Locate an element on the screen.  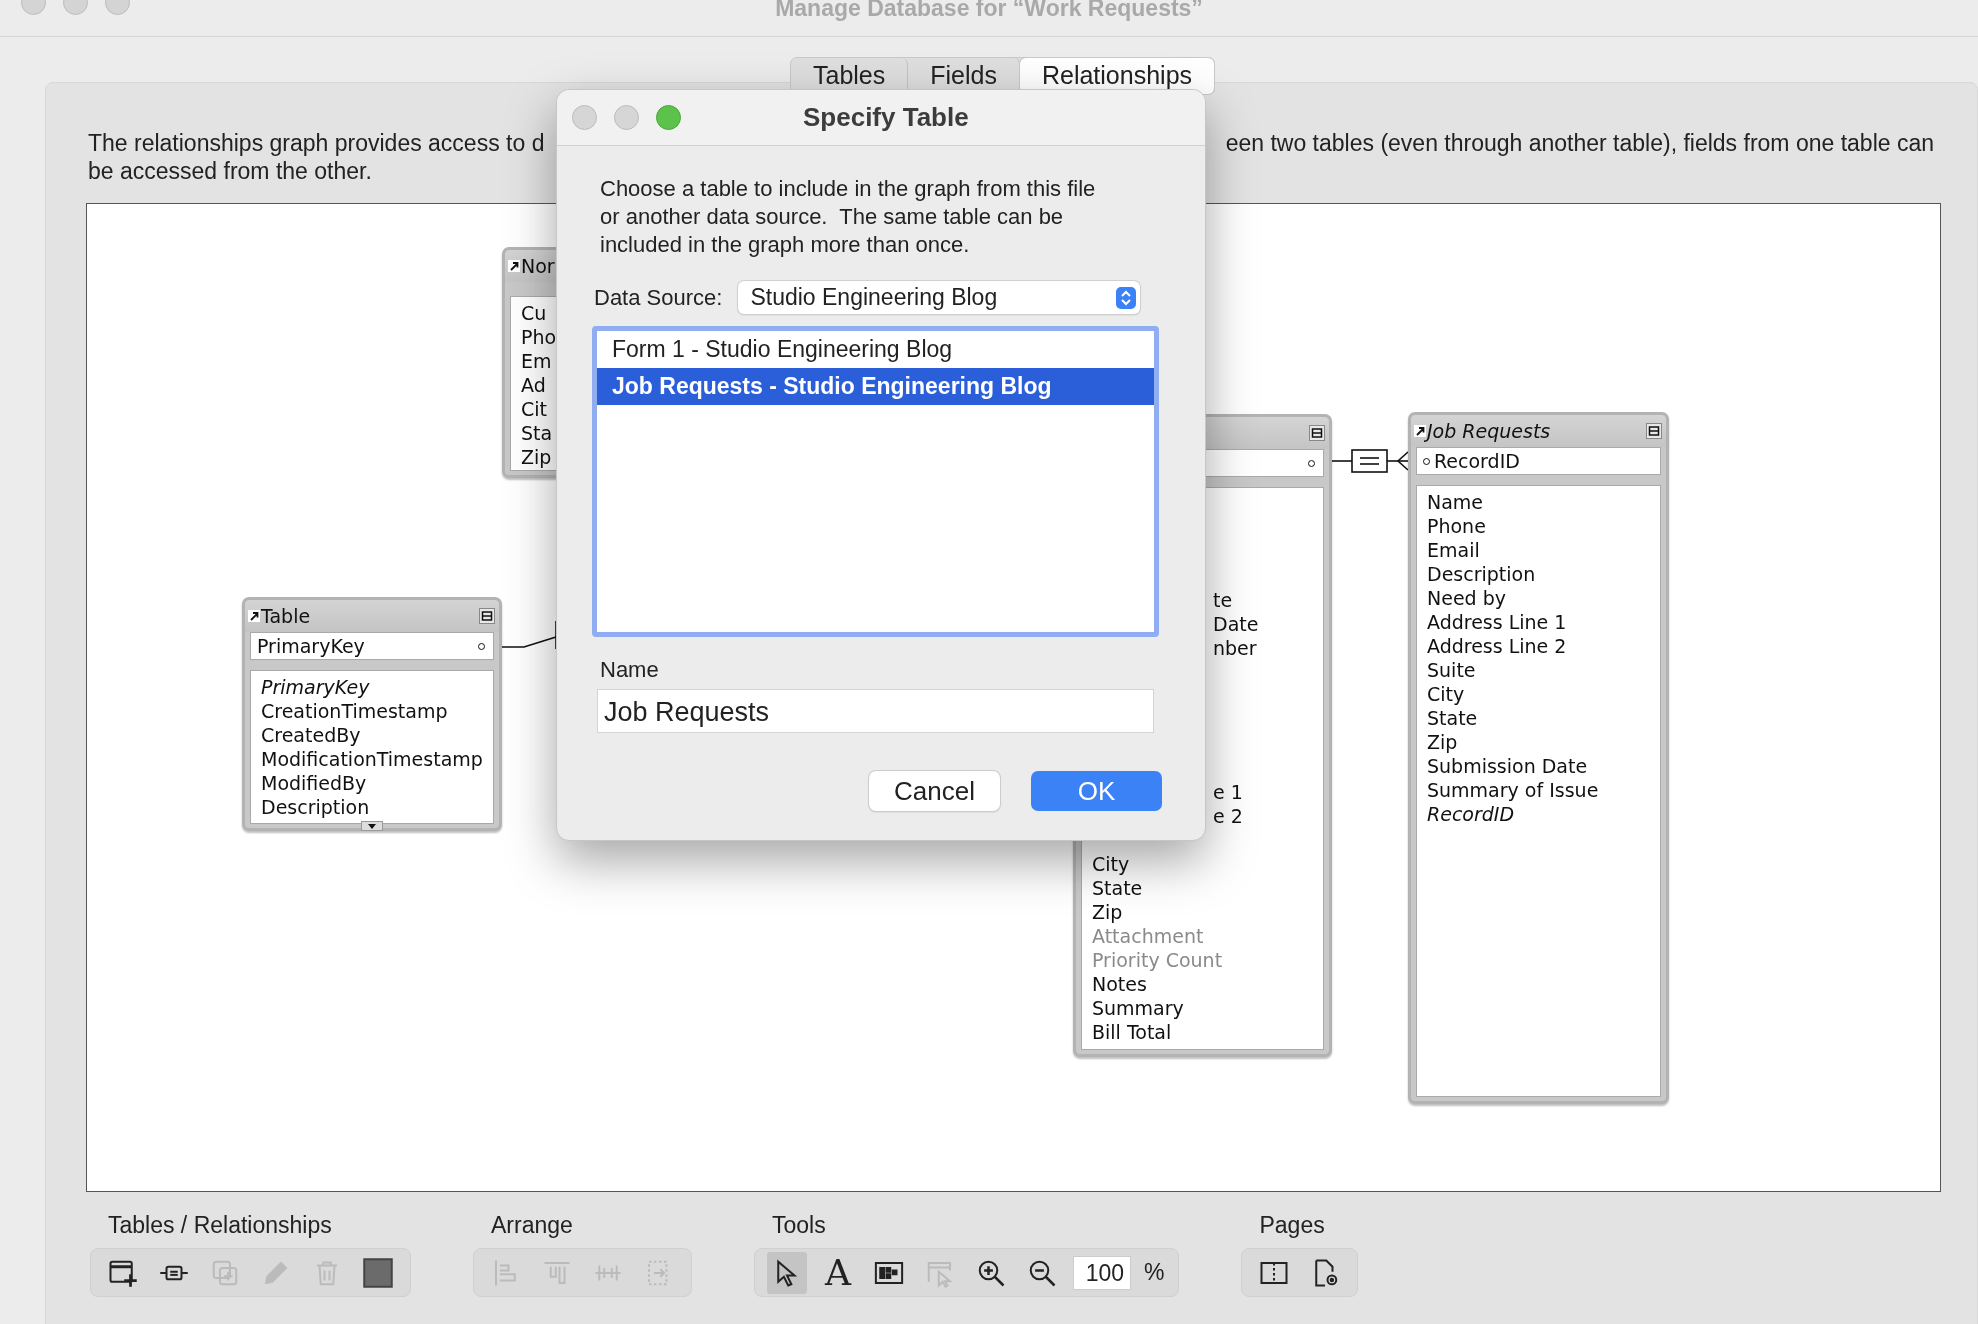
data-source-label: Data Source: is located at coordinates (658, 297).